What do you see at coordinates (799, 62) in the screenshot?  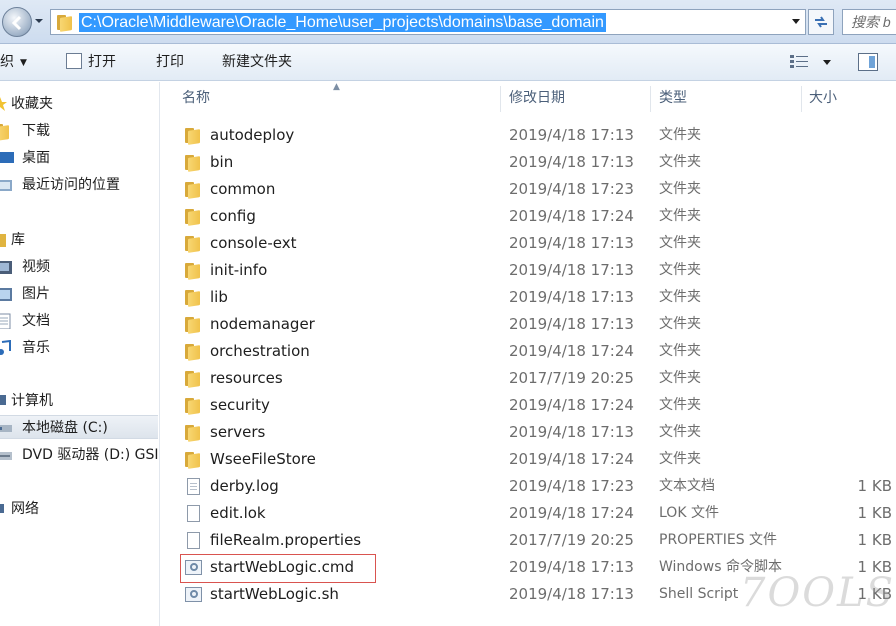 I see `view-options-icon` at bounding box center [799, 62].